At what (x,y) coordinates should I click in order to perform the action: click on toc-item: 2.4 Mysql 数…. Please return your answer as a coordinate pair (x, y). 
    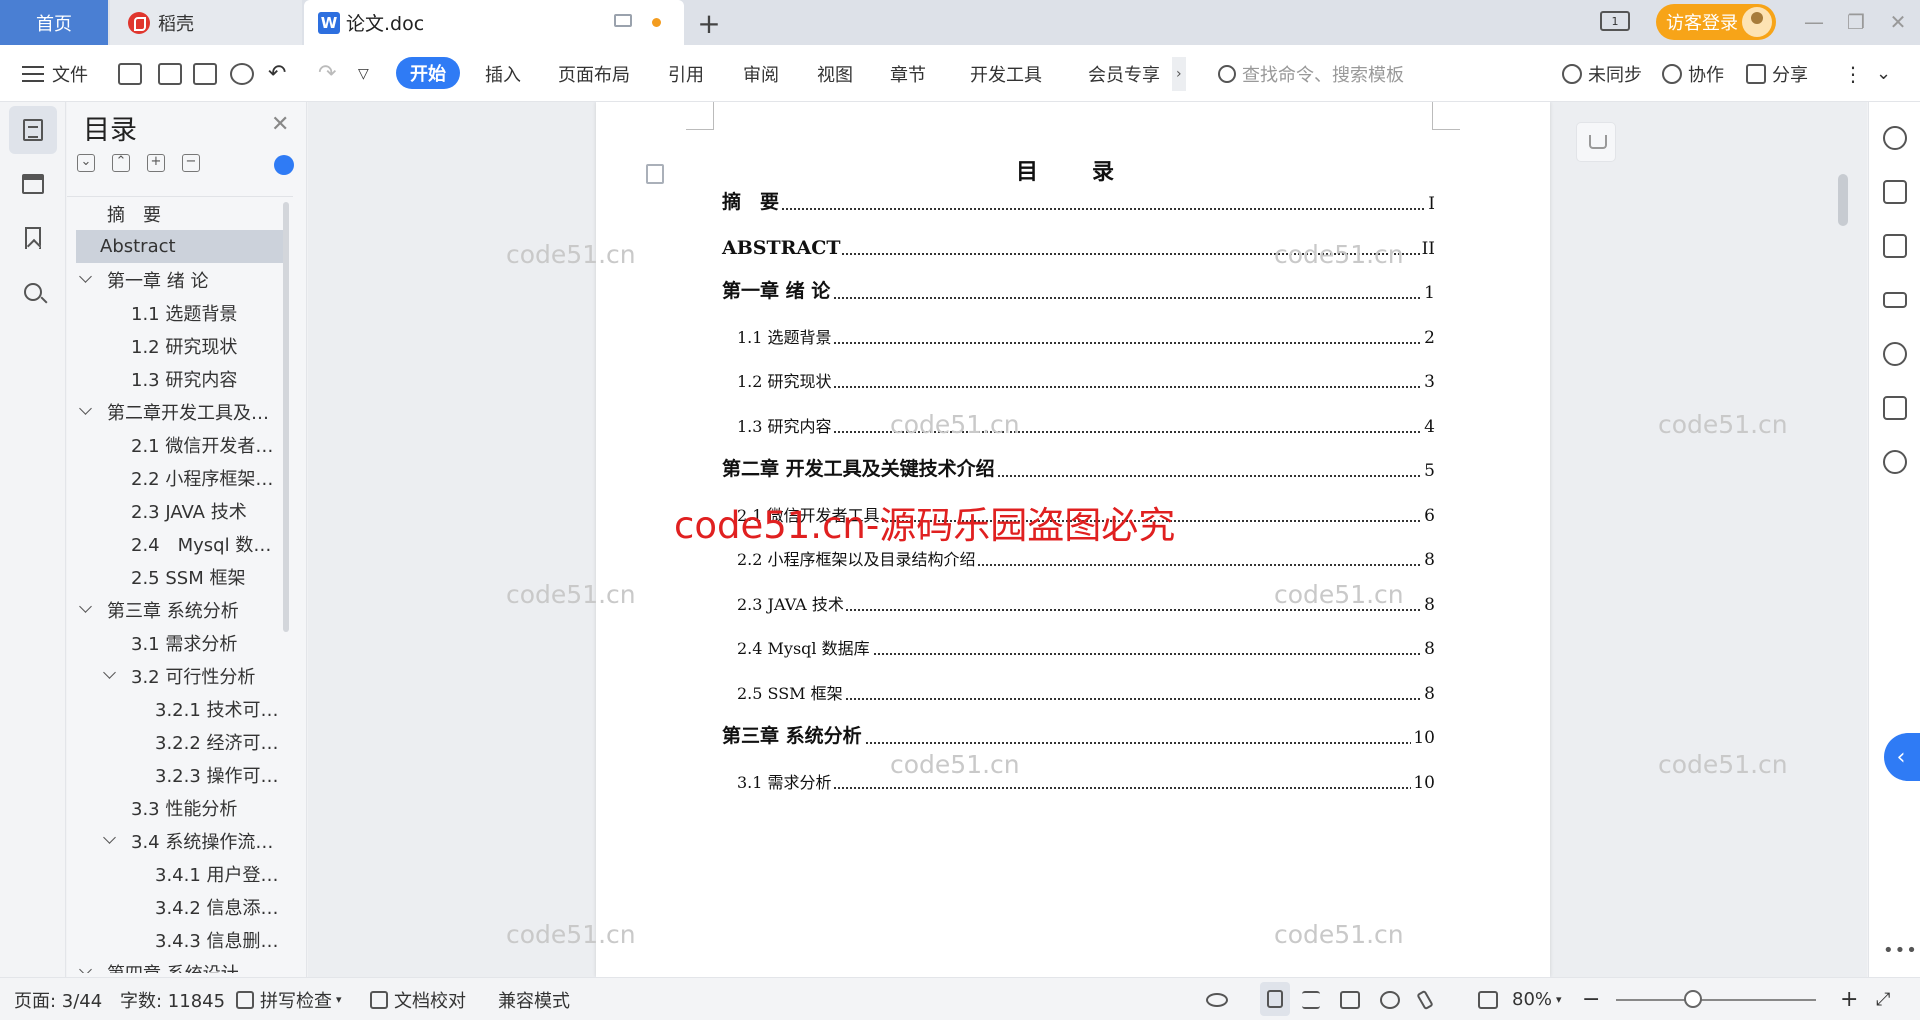
    Looking at the image, I should click on (180, 543).